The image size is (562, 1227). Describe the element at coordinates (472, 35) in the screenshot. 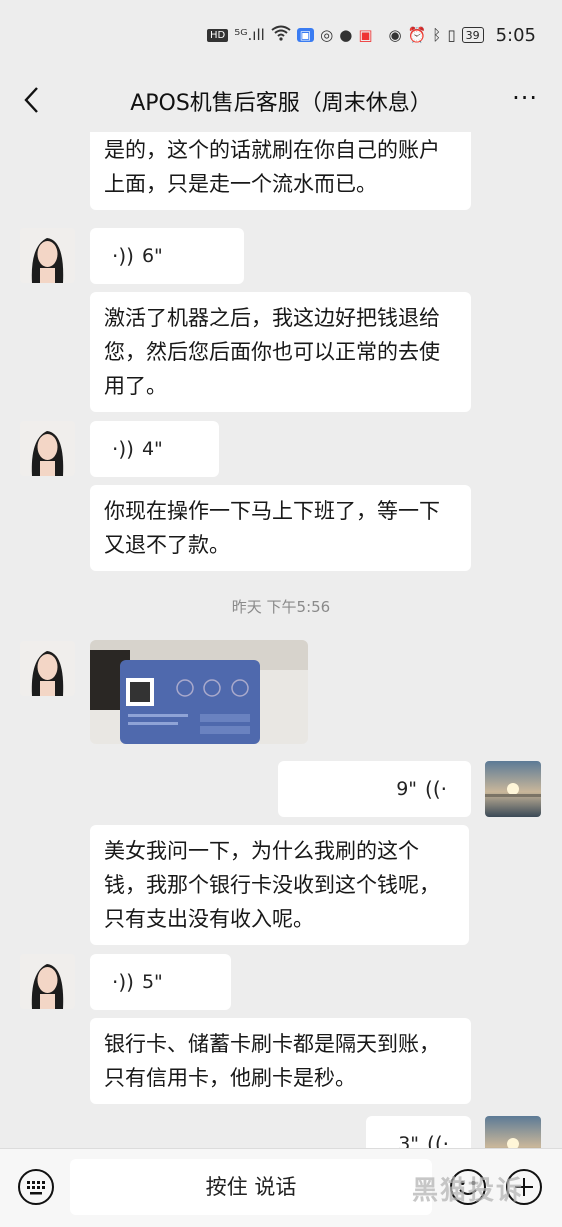

I see `battery-icon: 39` at that location.